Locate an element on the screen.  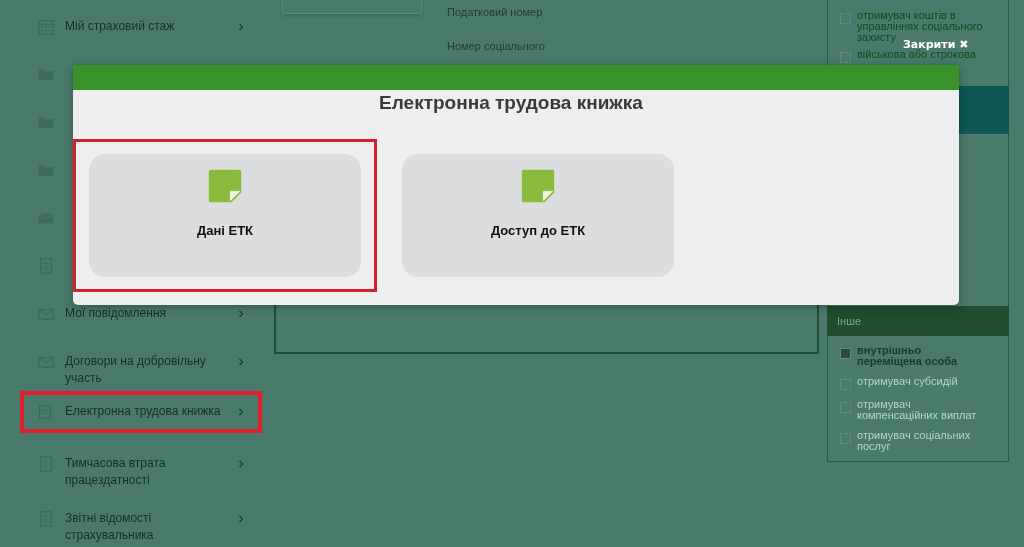
option-card: Дані ЕТК is located at coordinates (225, 215).